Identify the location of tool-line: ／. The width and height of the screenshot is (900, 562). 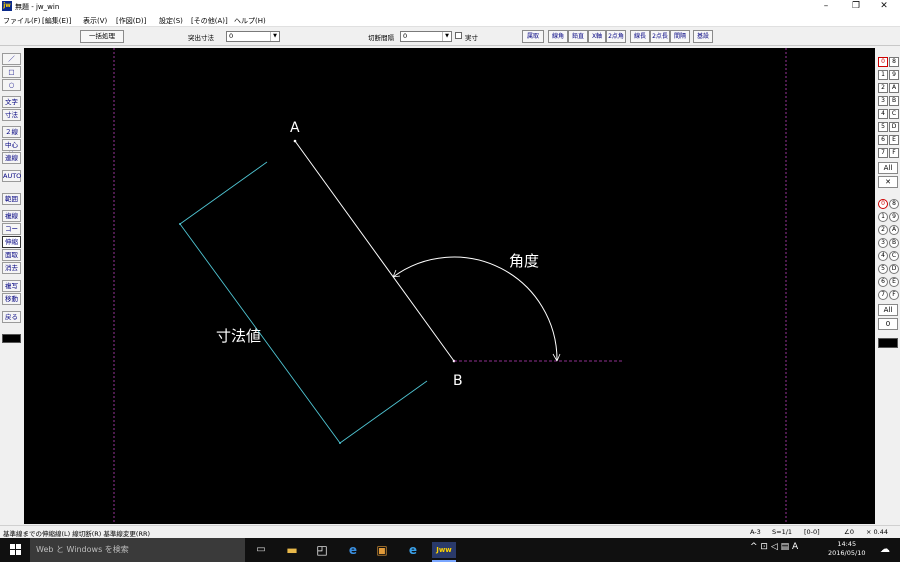
(11, 59).